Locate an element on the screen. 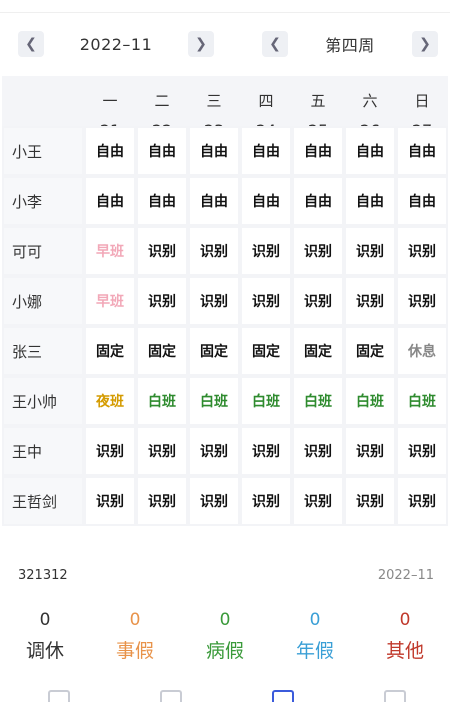 The width and height of the screenshot is (450, 702). weekday-label: 二 is located at coordinates (162, 101).